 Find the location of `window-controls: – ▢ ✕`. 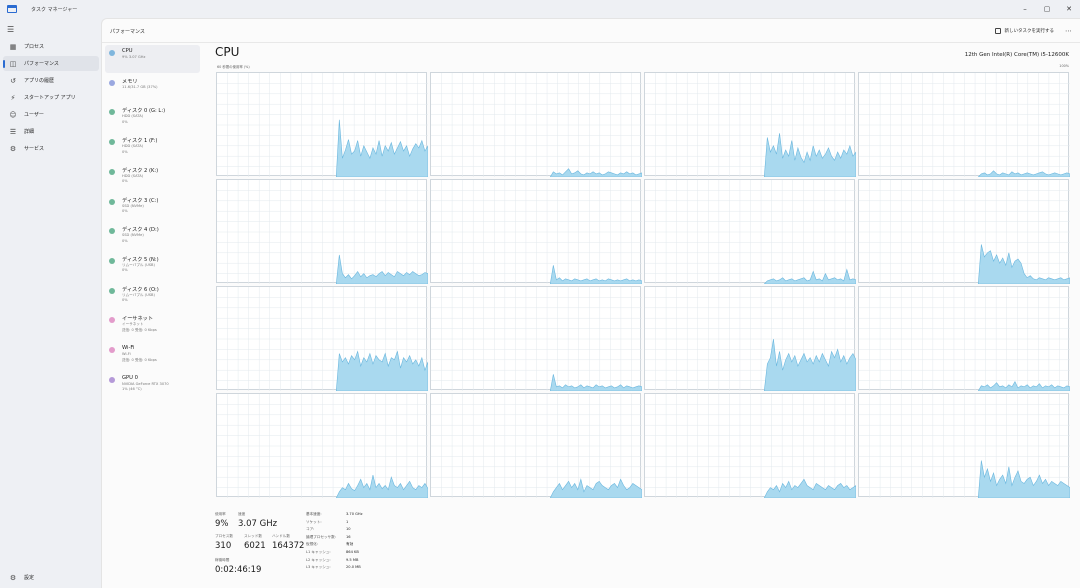

window-controls: – ▢ ✕ is located at coordinates (1047, 9).